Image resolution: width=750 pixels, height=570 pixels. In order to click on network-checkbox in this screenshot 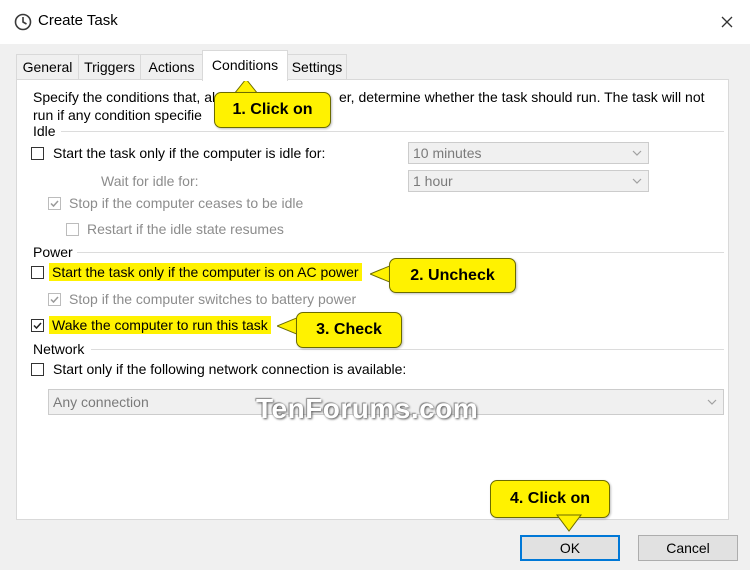, I will do `click(37, 369)`.